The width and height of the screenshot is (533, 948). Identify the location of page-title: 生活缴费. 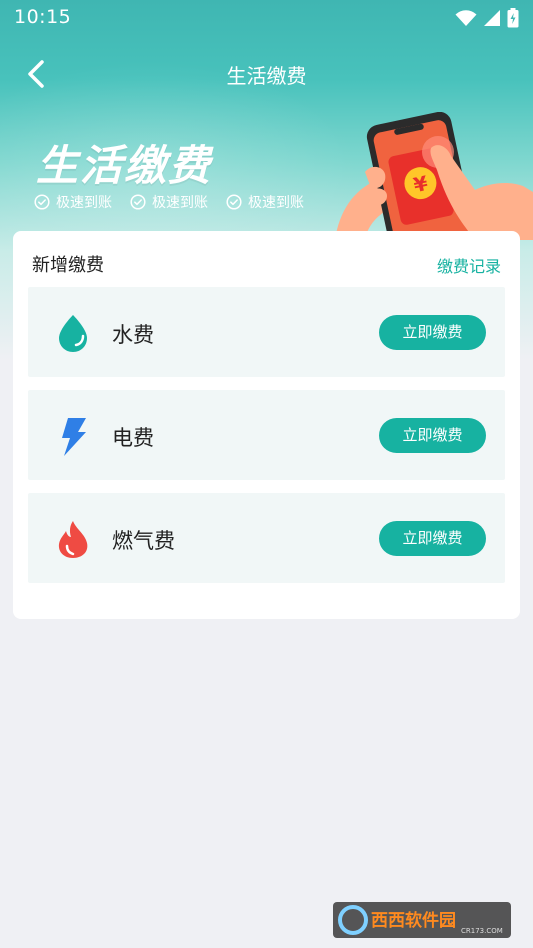
(266, 76).